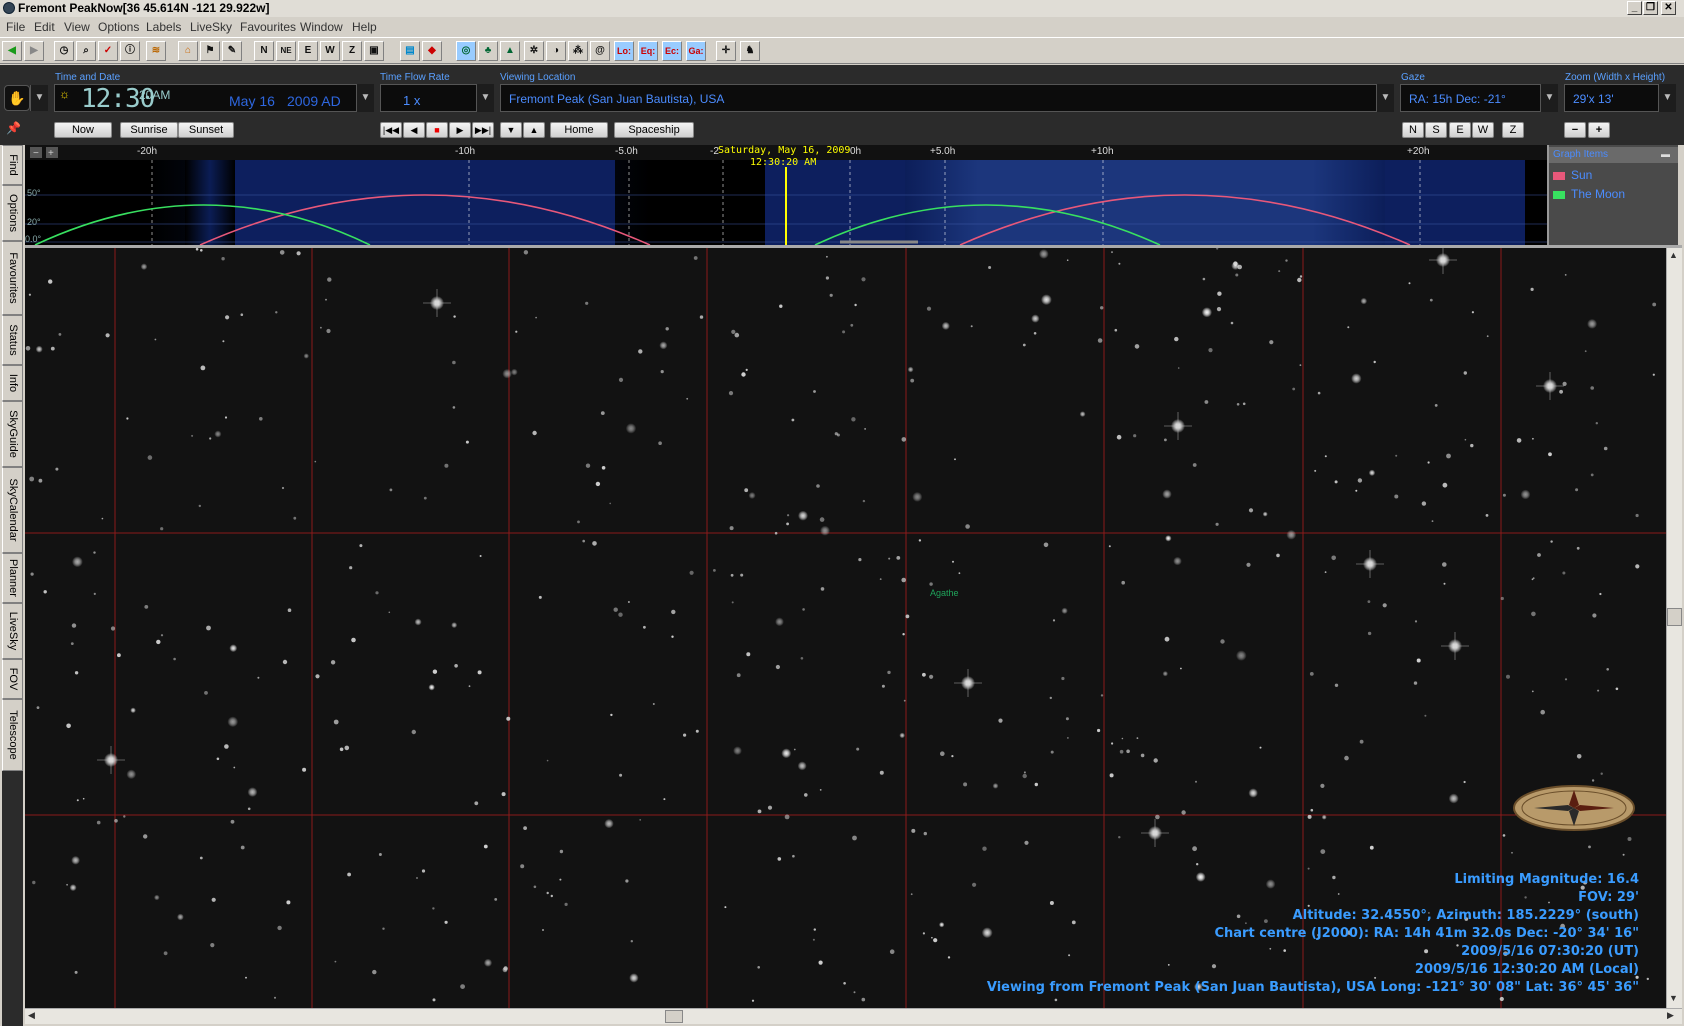 This screenshot has height=1026, width=1684. I want to click on menu-edit: Edit, so click(44, 27).